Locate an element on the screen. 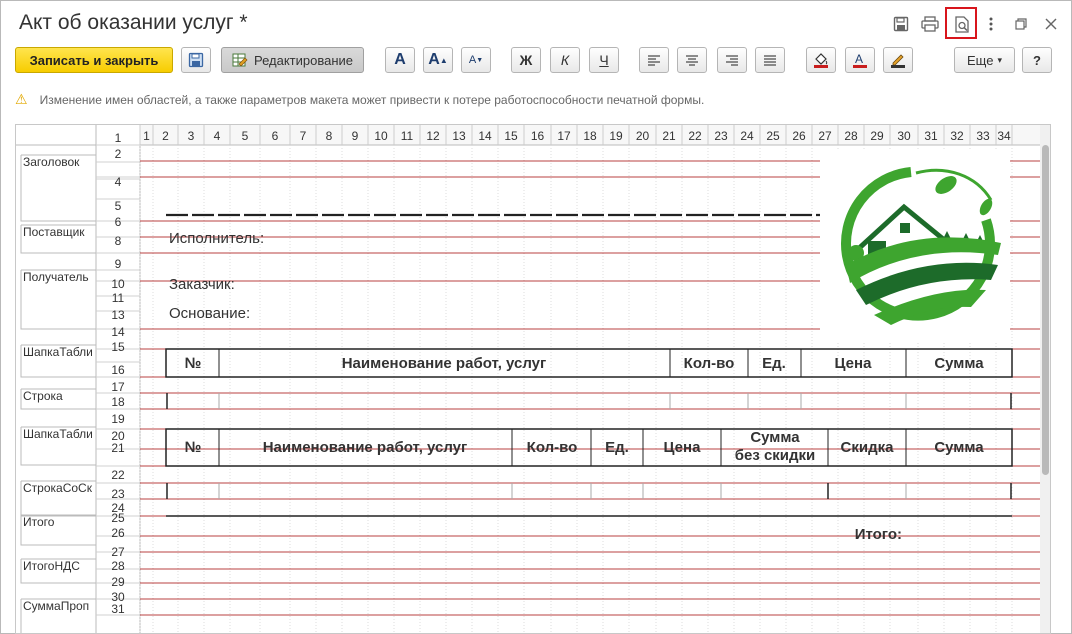  align-justify-button is located at coordinates (770, 60).